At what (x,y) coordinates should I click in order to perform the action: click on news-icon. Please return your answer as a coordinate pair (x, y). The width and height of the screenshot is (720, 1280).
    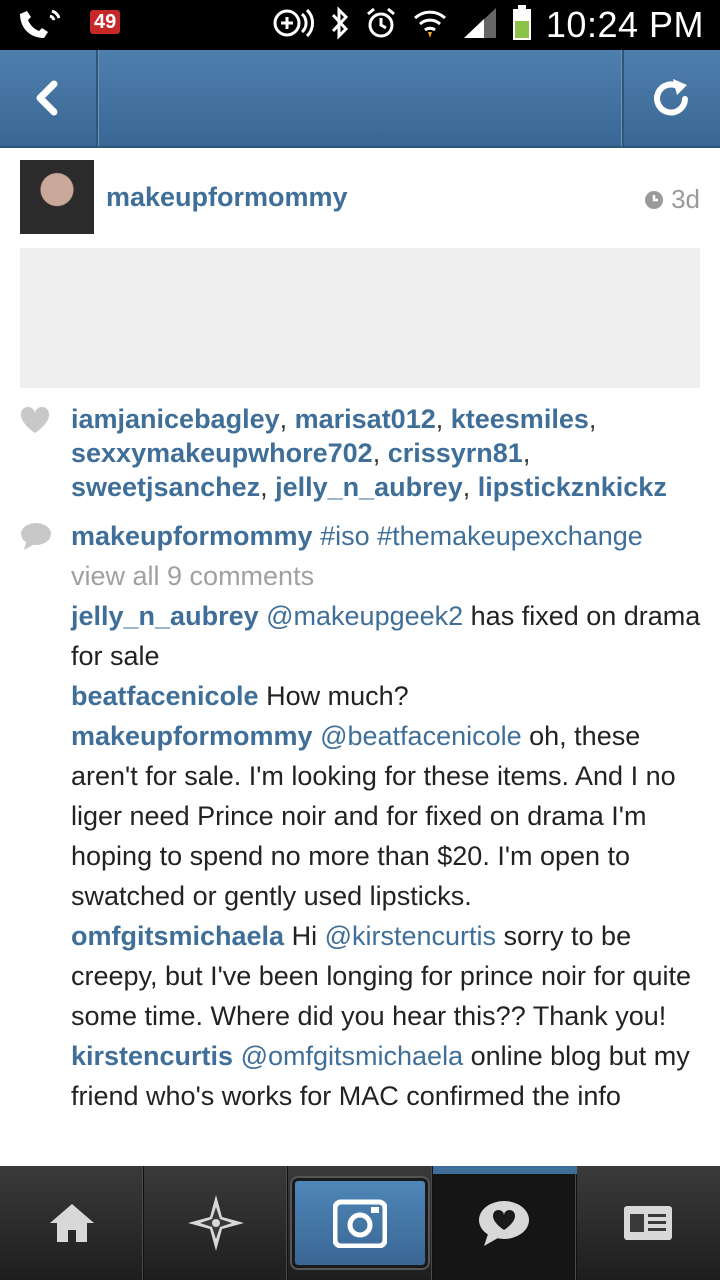
    Looking at the image, I should click on (504, 1223).